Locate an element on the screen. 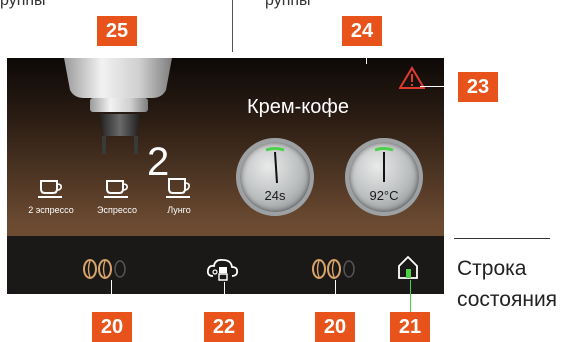  status-label-line2: состояния is located at coordinates (507, 299).